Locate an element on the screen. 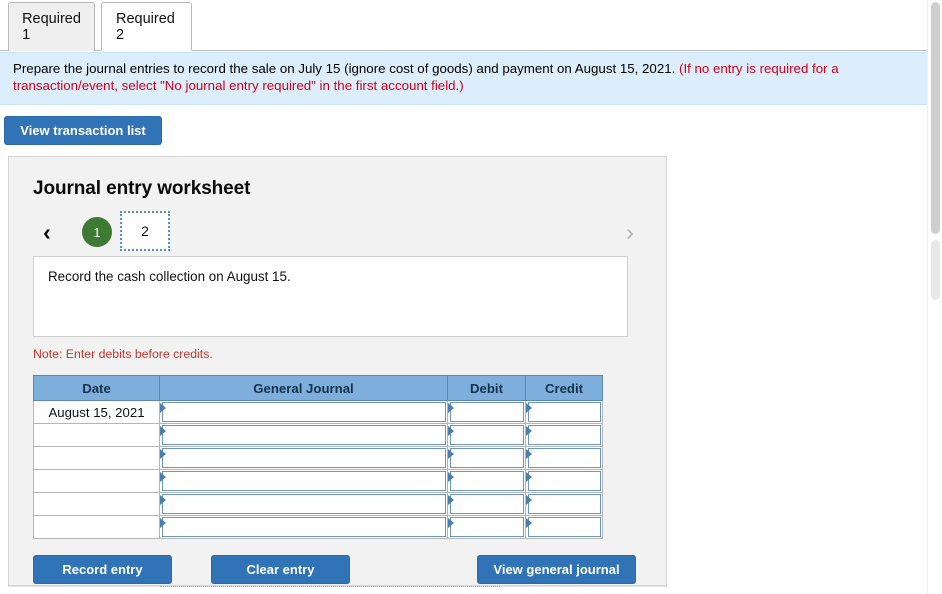 This screenshot has height=594, width=942. tab-required-2: Required 2 is located at coordinates (146, 26).